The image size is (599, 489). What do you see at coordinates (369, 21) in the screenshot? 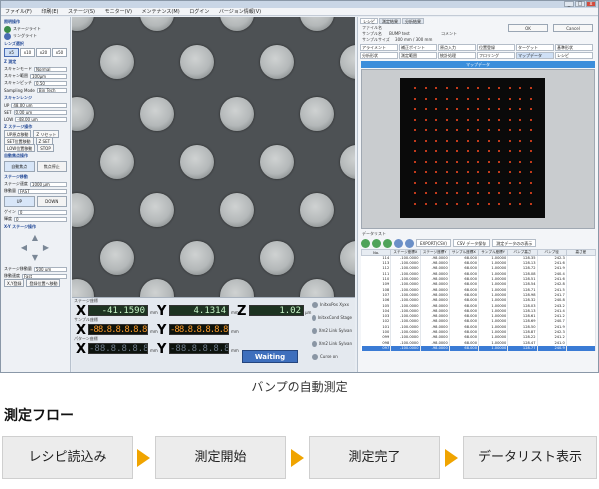
I see `tab-recipe: レシピ` at bounding box center [369, 21].